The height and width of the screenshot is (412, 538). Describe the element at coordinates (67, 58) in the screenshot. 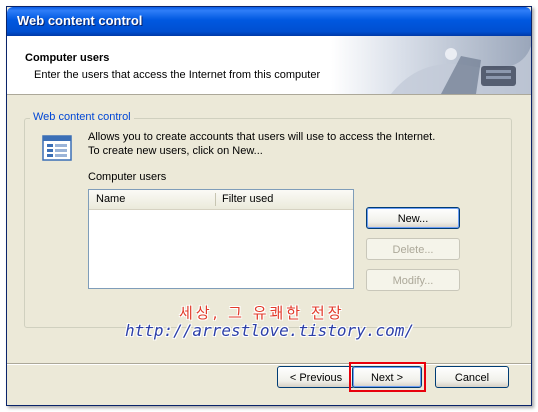

I see `header-title: Computer users` at that location.